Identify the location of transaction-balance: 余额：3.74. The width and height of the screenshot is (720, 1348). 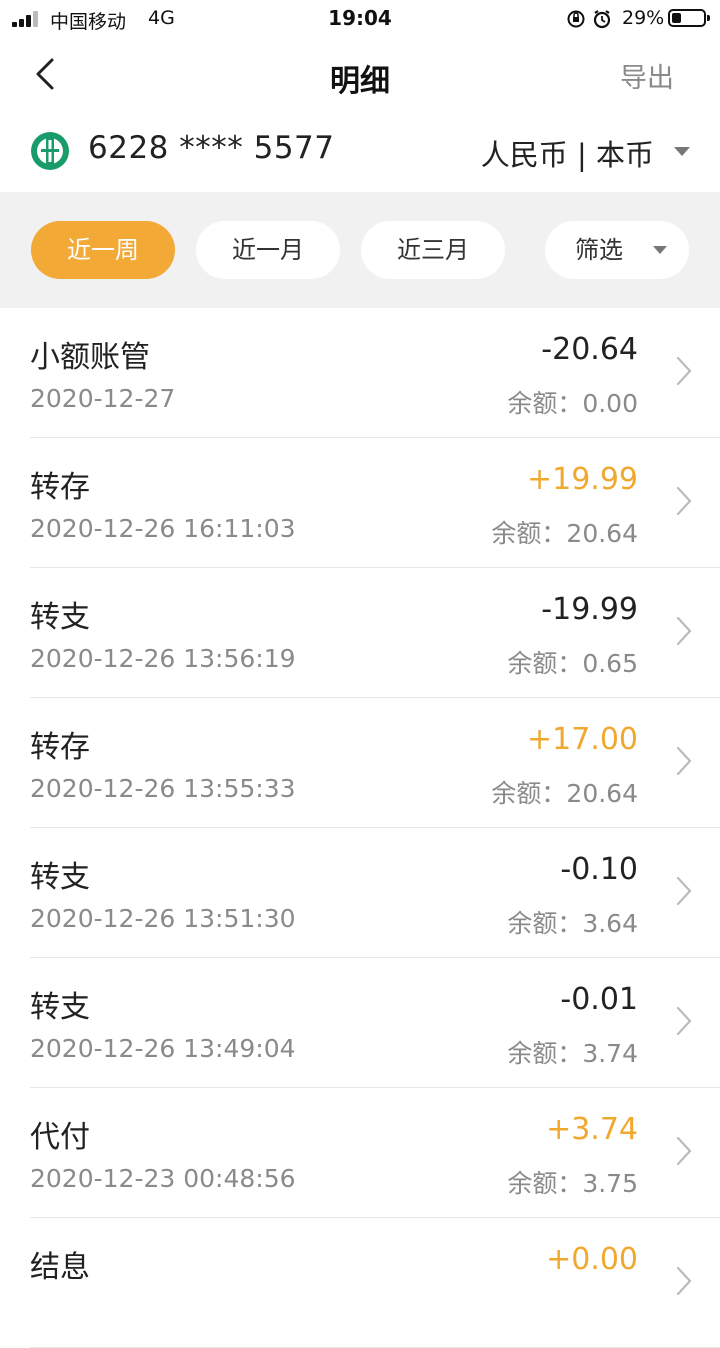
(572, 1053).